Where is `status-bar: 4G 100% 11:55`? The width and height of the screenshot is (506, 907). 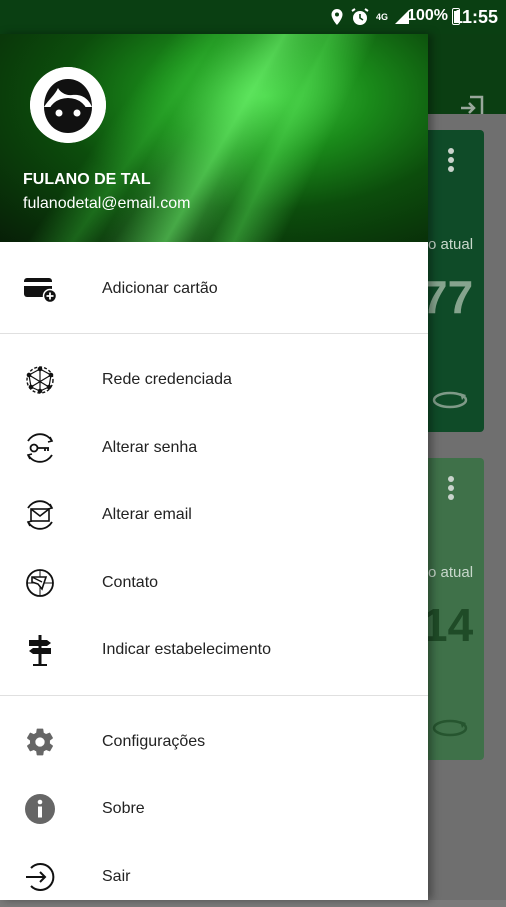 status-bar: 4G 100% 11:55 is located at coordinates (253, 17).